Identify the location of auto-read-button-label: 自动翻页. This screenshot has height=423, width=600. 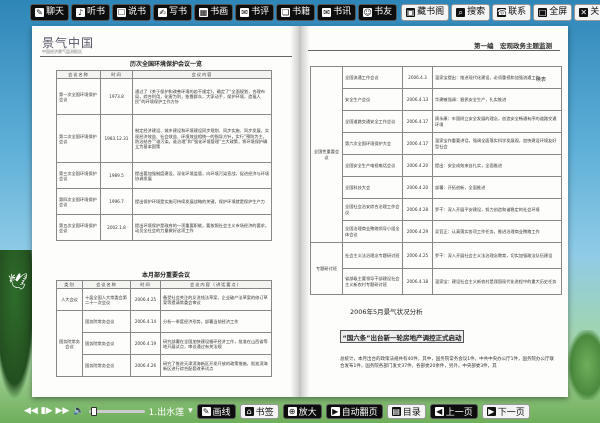
(359, 412).